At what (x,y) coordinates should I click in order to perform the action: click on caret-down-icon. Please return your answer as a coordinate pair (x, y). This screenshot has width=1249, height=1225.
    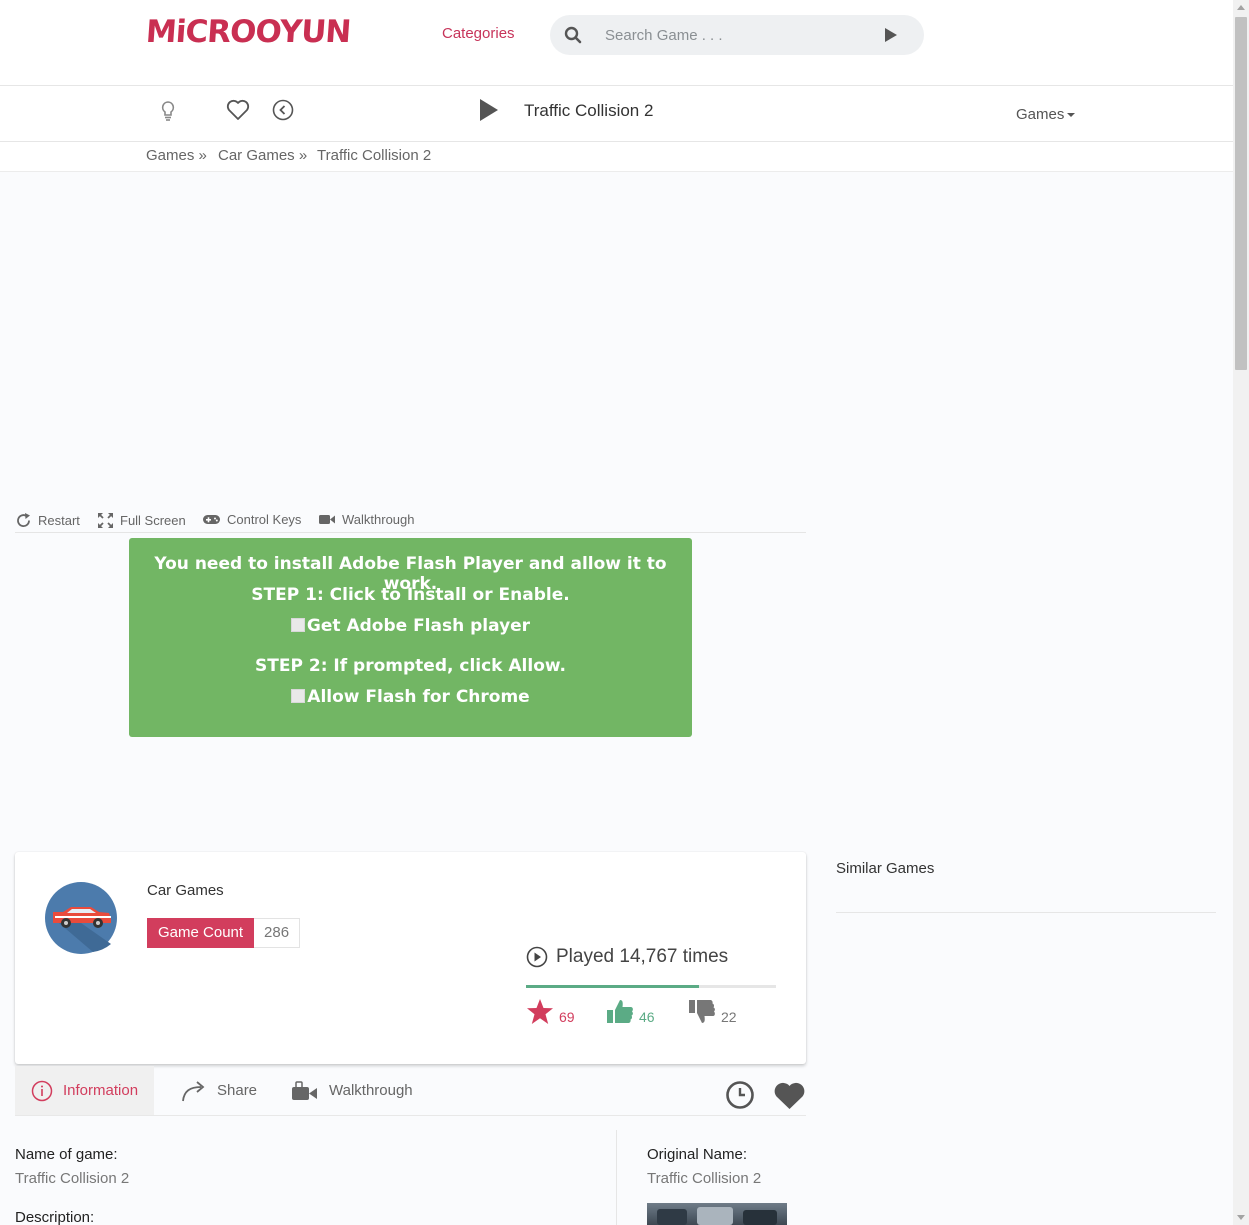
    Looking at the image, I should click on (1071, 115).